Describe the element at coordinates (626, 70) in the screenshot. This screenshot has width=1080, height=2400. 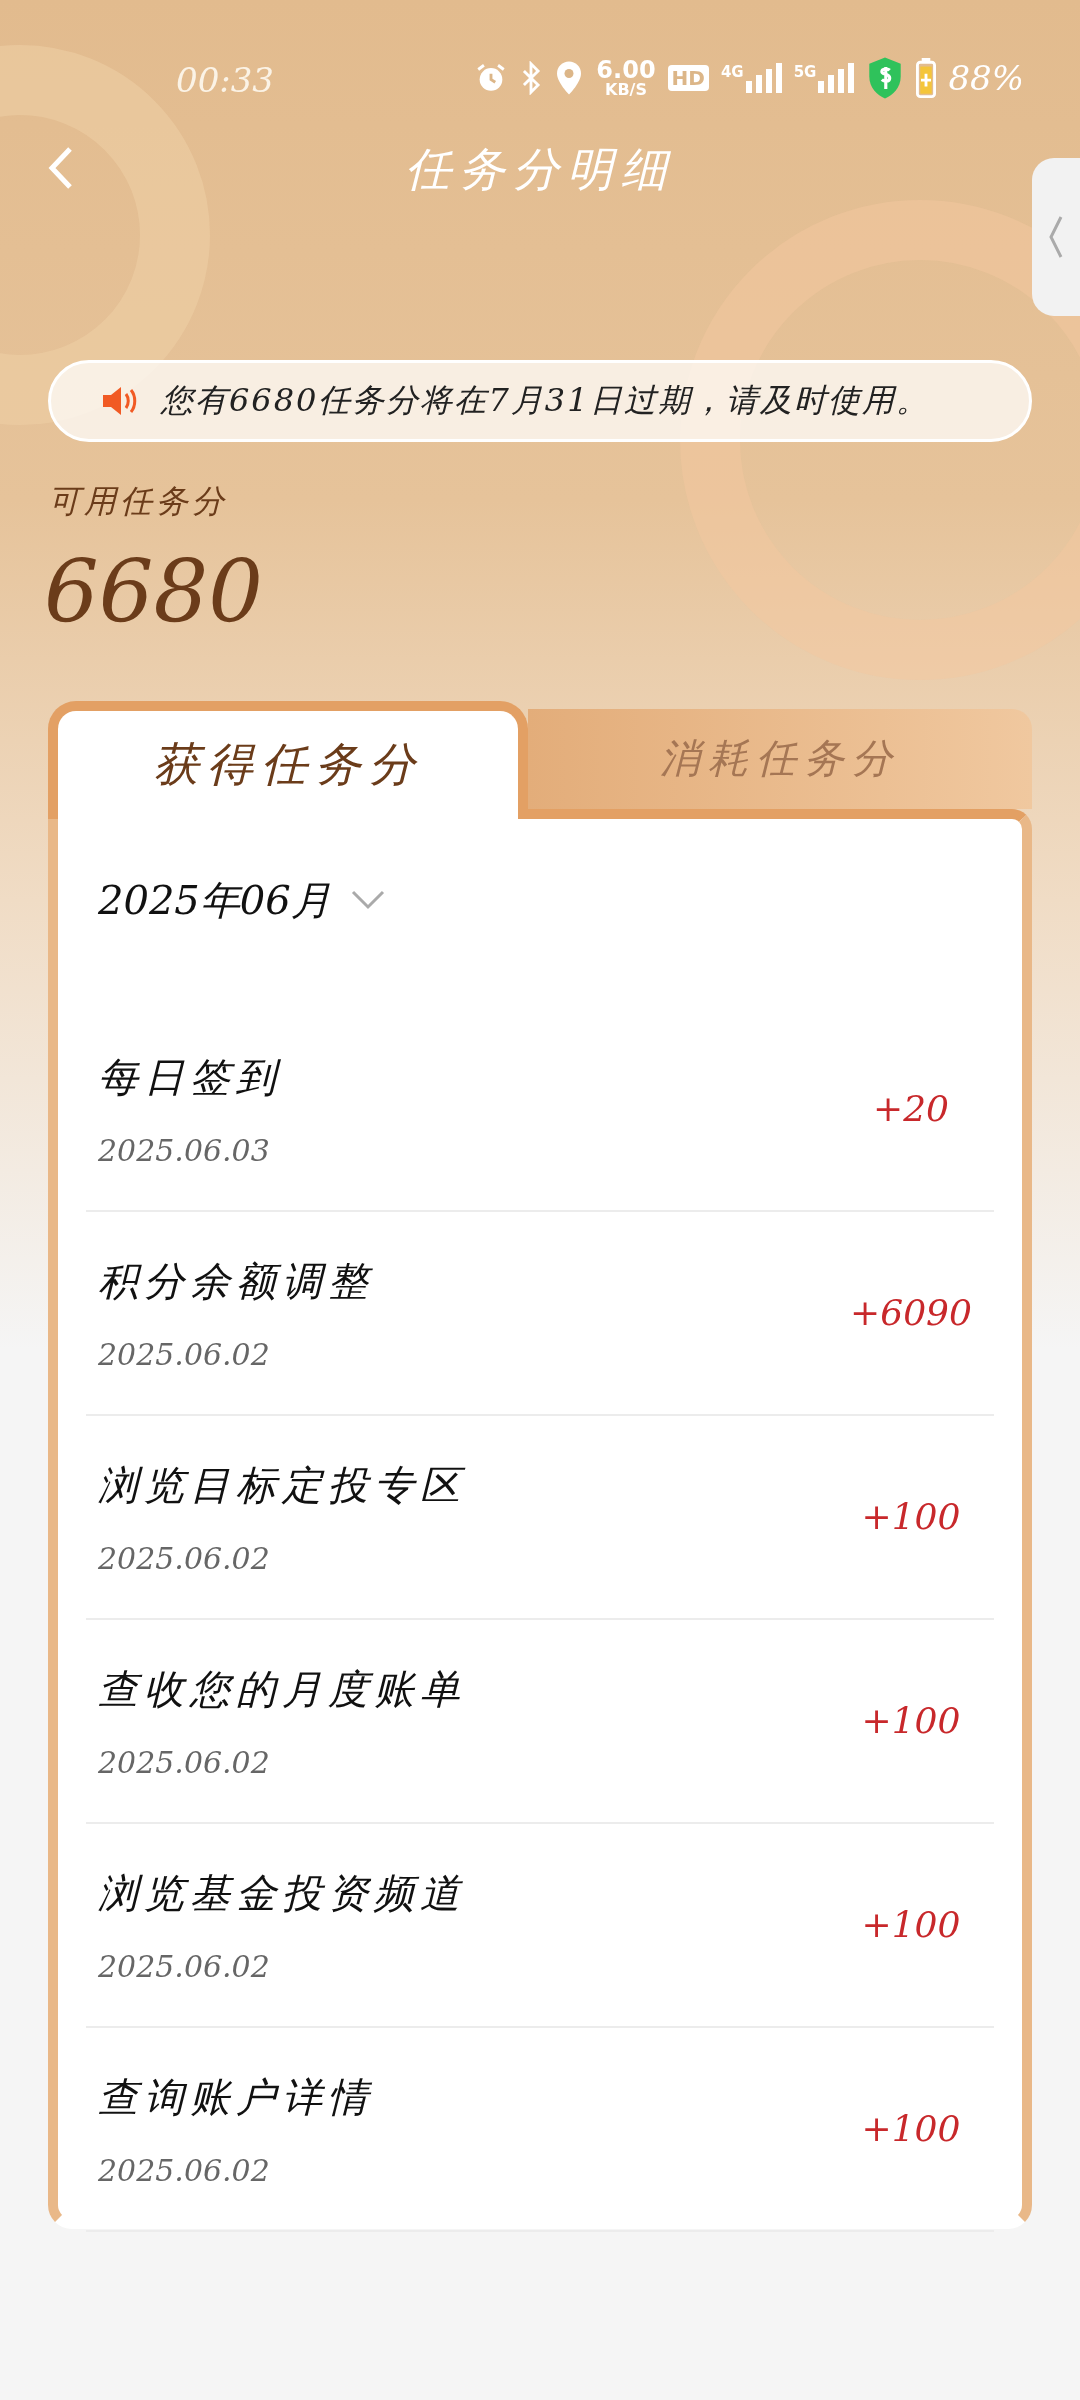
I see `network-speed: 6.00` at that location.